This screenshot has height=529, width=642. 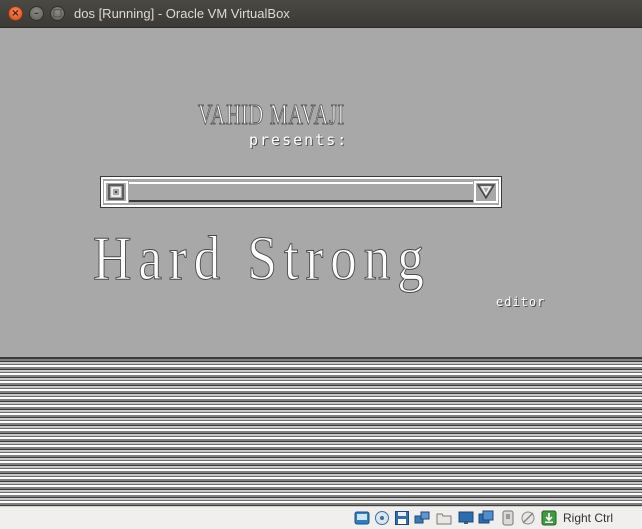 What do you see at coordinates (508, 518) in the screenshot?
I see `usb-icon` at bounding box center [508, 518].